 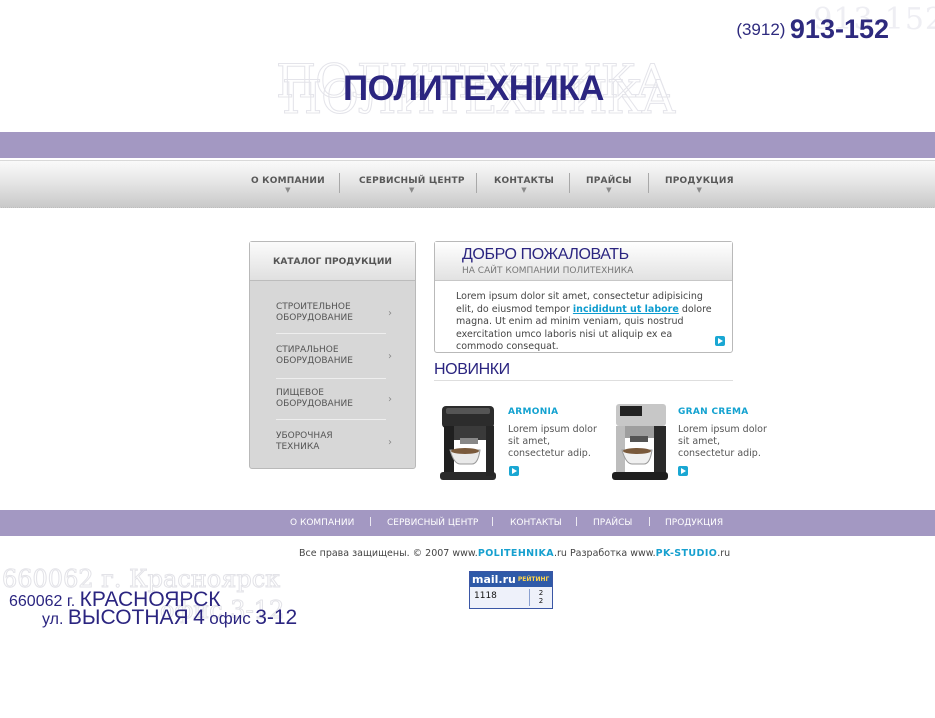 I want to click on catalog-item-label: ПИЩЕВОЕ, so click(x=300, y=393).